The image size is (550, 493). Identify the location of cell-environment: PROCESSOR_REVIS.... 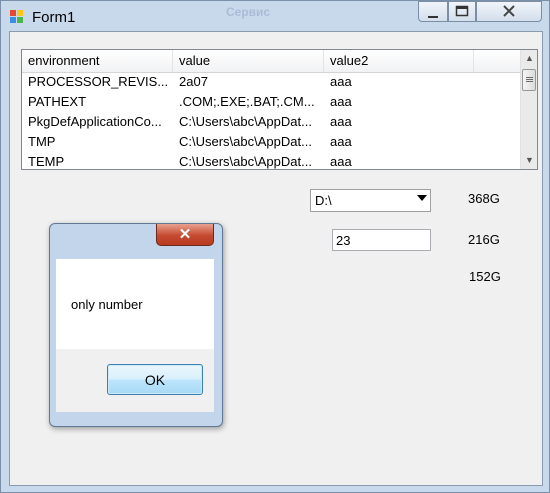
(98, 81).